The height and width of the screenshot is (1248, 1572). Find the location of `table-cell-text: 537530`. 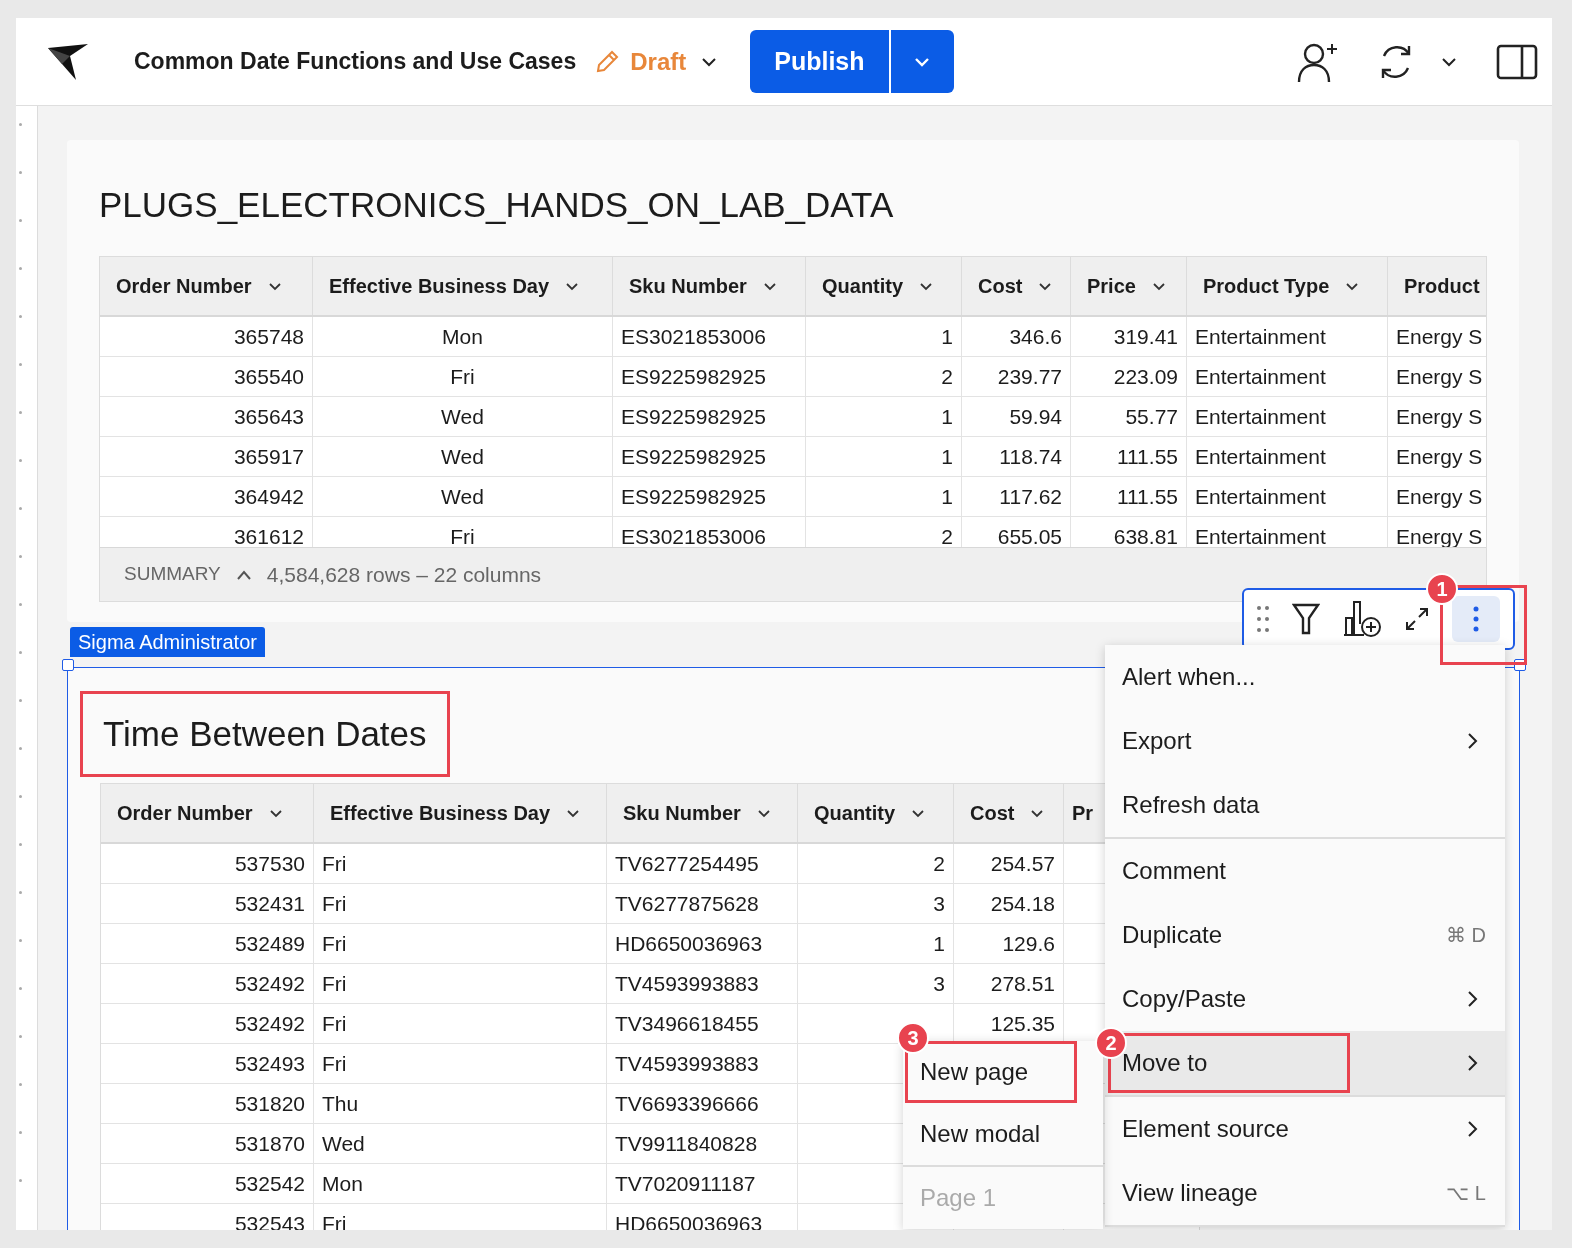

table-cell-text: 537530 is located at coordinates (269, 863).